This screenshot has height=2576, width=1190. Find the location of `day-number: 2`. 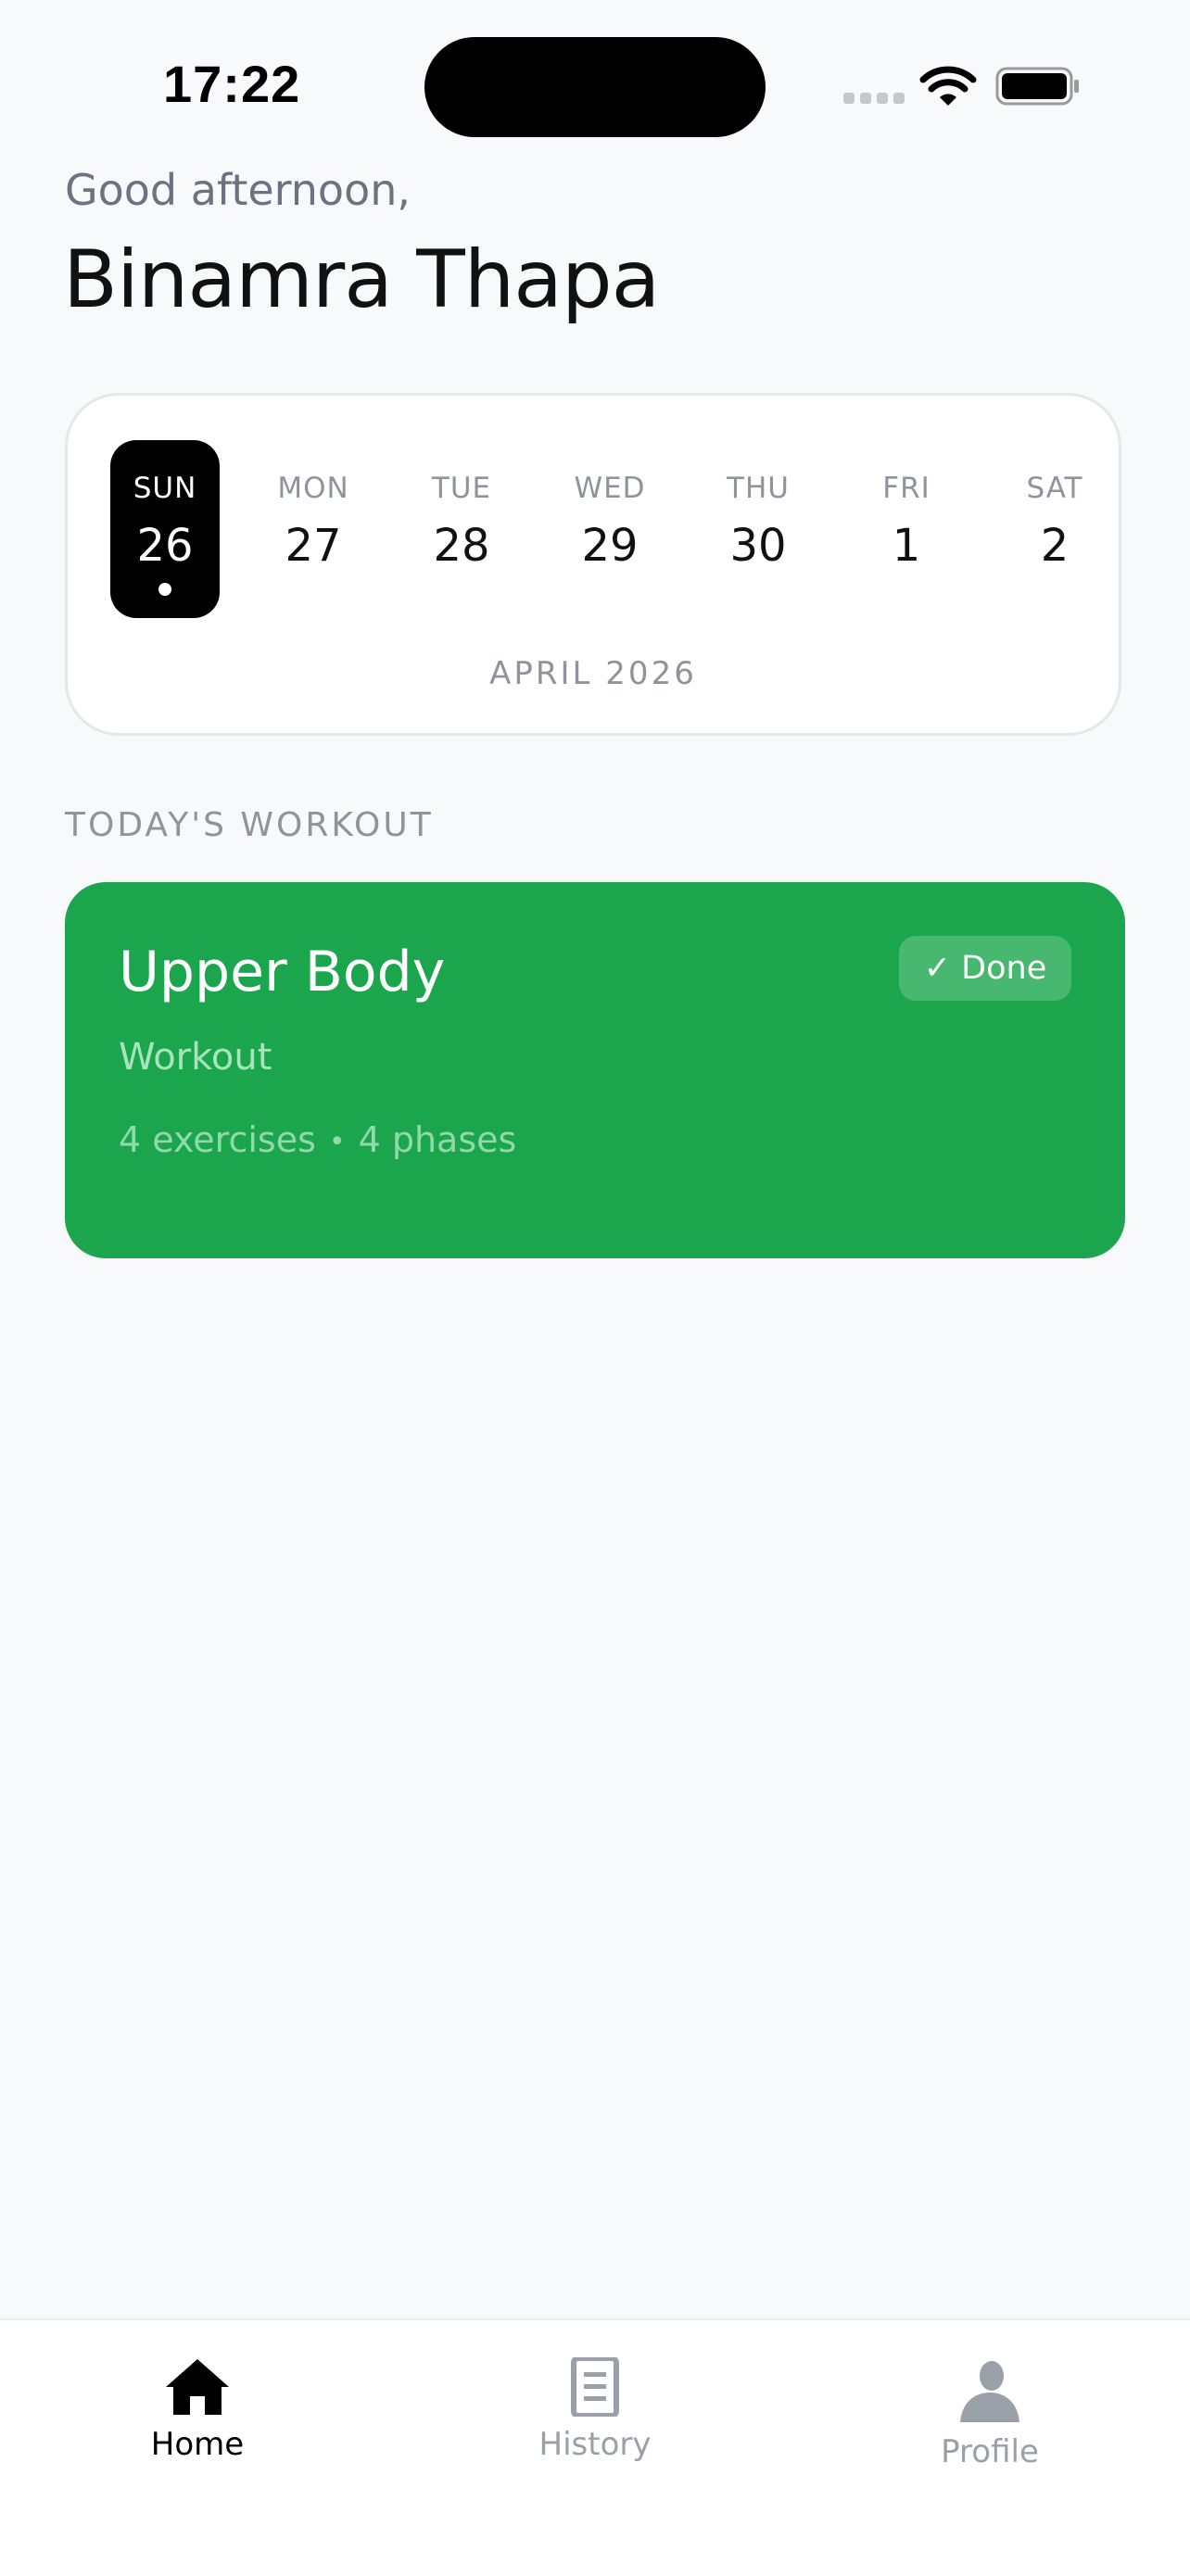

day-number: 2 is located at coordinates (1055, 546).